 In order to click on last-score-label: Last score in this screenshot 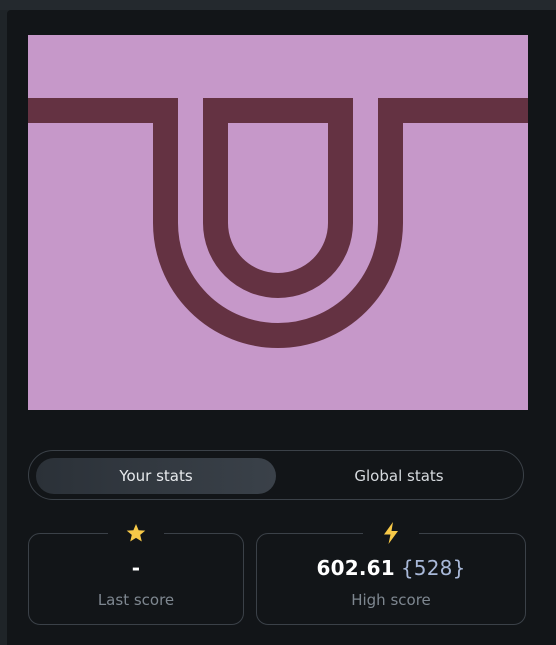, I will do `click(136, 600)`.